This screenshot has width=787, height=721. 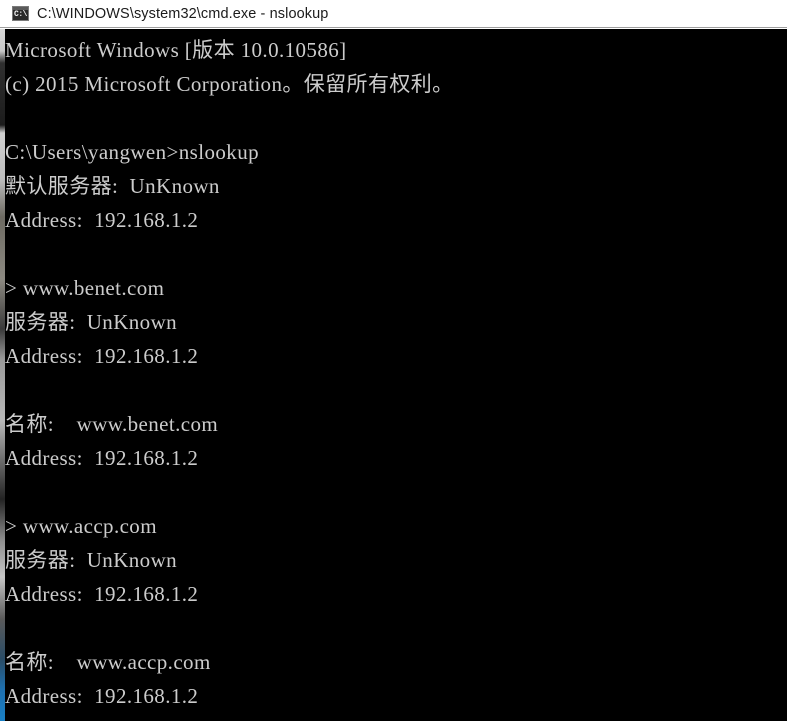 What do you see at coordinates (176, 50) in the screenshot?
I see `console-line: Microsoft Windows [版本 10.0.10586]` at bounding box center [176, 50].